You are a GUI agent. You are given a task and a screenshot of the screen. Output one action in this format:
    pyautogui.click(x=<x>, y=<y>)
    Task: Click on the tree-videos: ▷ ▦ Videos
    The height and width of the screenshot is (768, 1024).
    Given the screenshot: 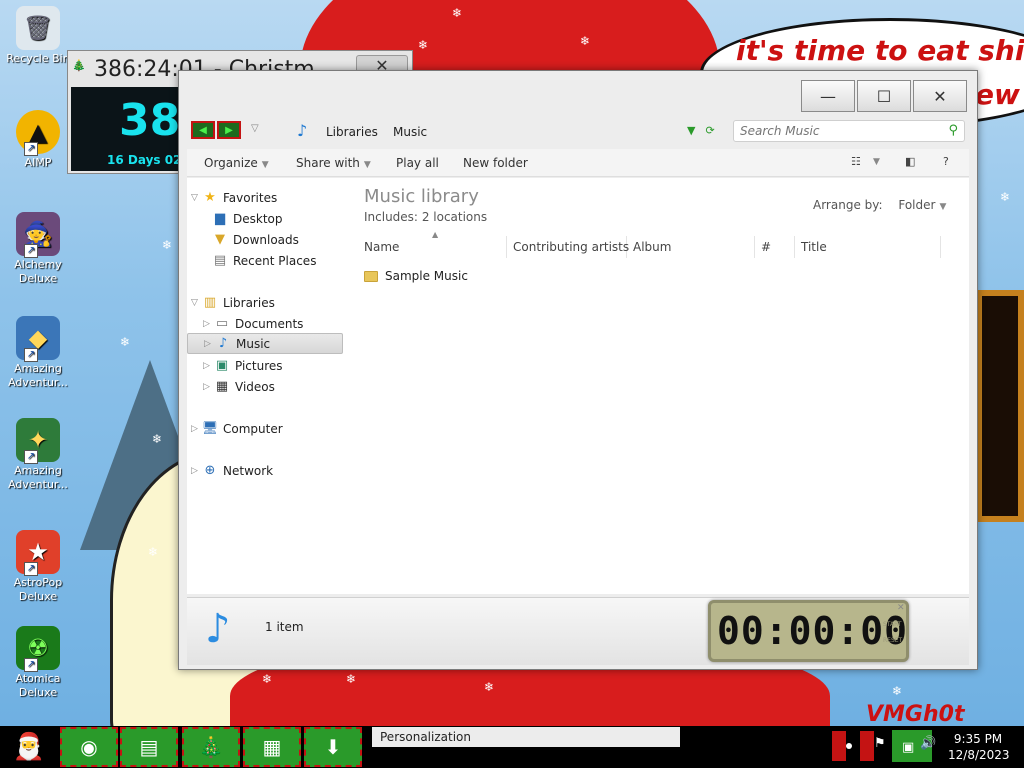 What is the action you would take?
    pyautogui.click(x=273, y=386)
    